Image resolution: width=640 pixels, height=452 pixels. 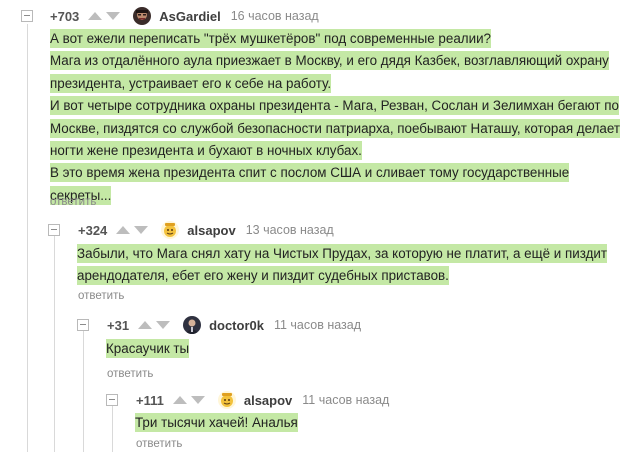 What do you see at coordinates (290, 230) in the screenshot?
I see `comment-time: 13 часов назад` at bounding box center [290, 230].